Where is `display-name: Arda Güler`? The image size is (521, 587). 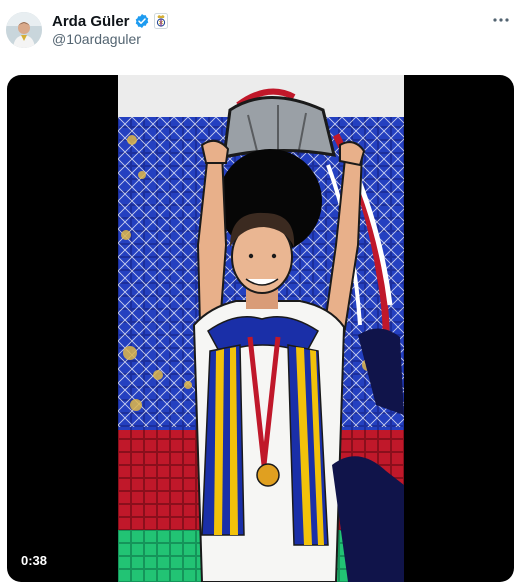
display-name: Arda Güler is located at coordinates (91, 21).